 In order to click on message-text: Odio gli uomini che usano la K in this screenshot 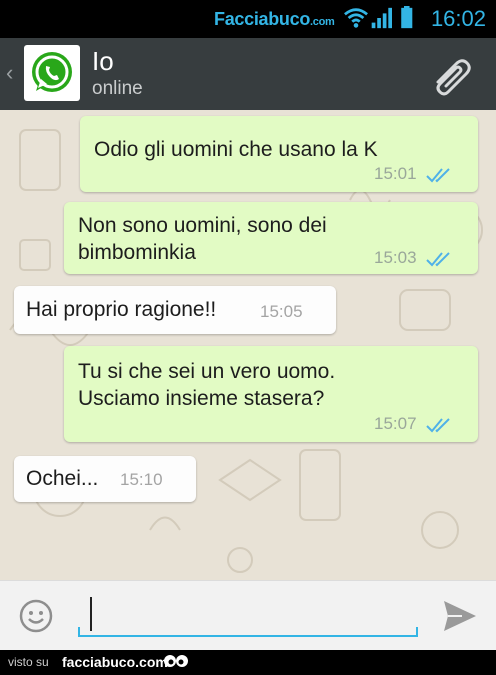, I will do `click(236, 149)`.